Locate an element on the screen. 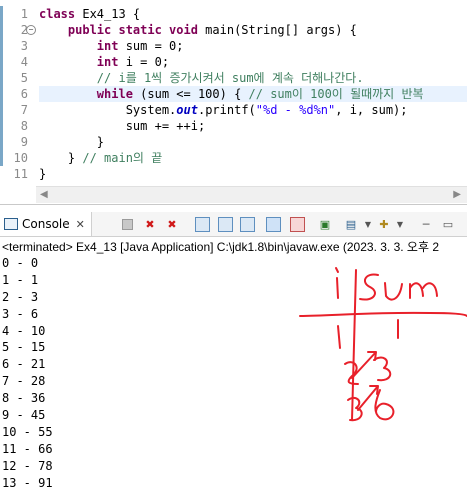  handwritten-annotation is located at coordinates (383, 344).